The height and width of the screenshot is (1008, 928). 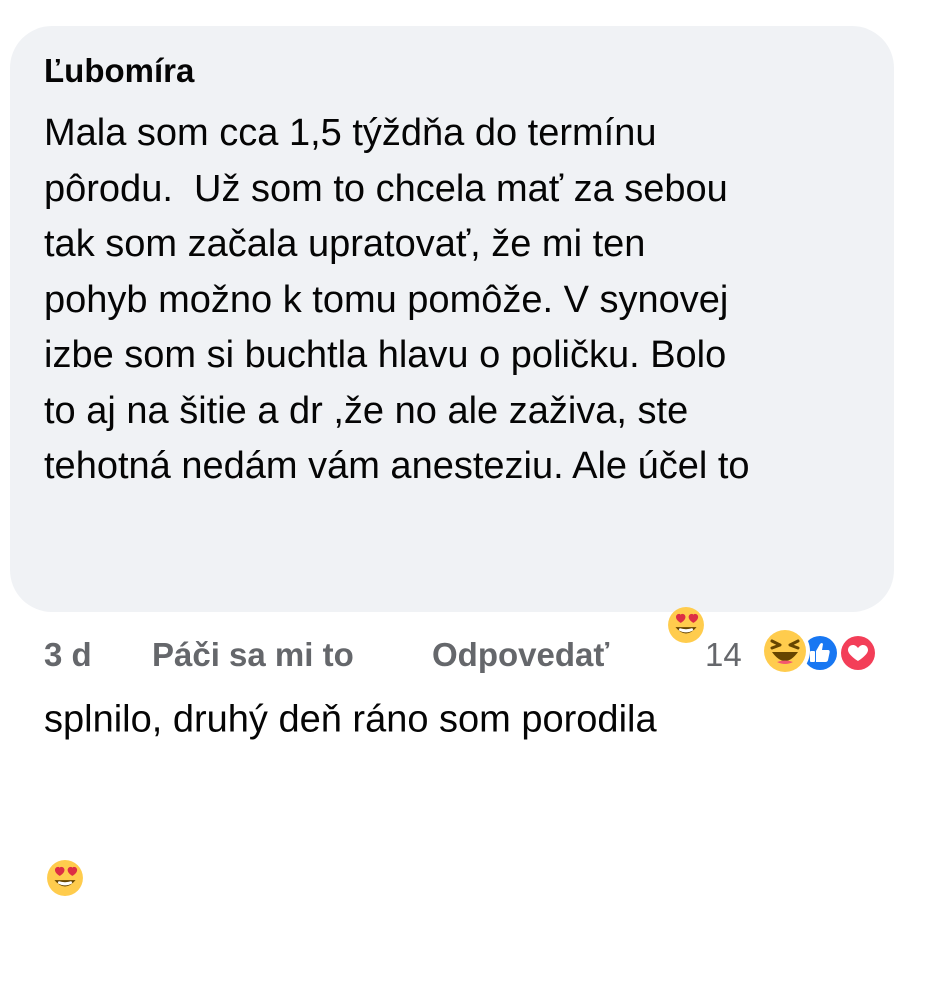 I want to click on comment-line: tak som začala upratovať, že mi ten, so click(x=345, y=244).